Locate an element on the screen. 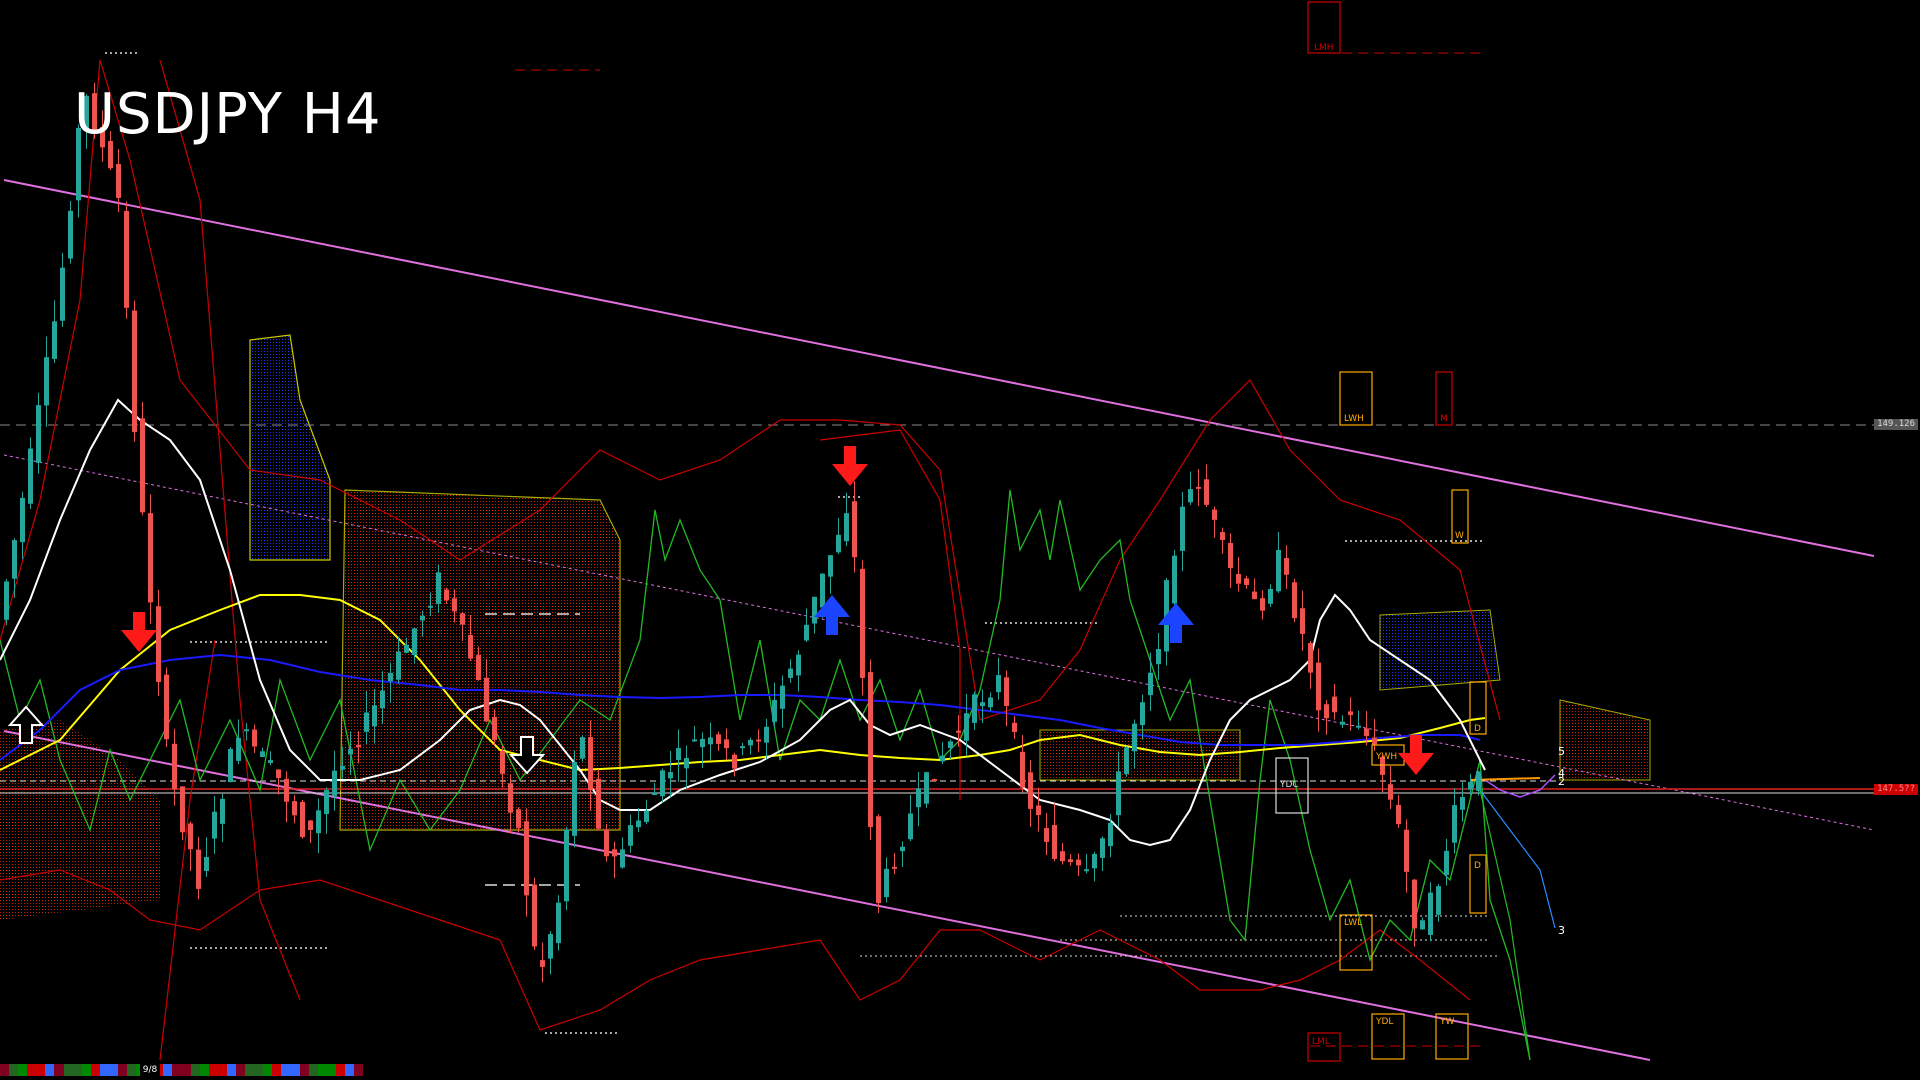  buy-arrow-icon is located at coordinates (832, 615).